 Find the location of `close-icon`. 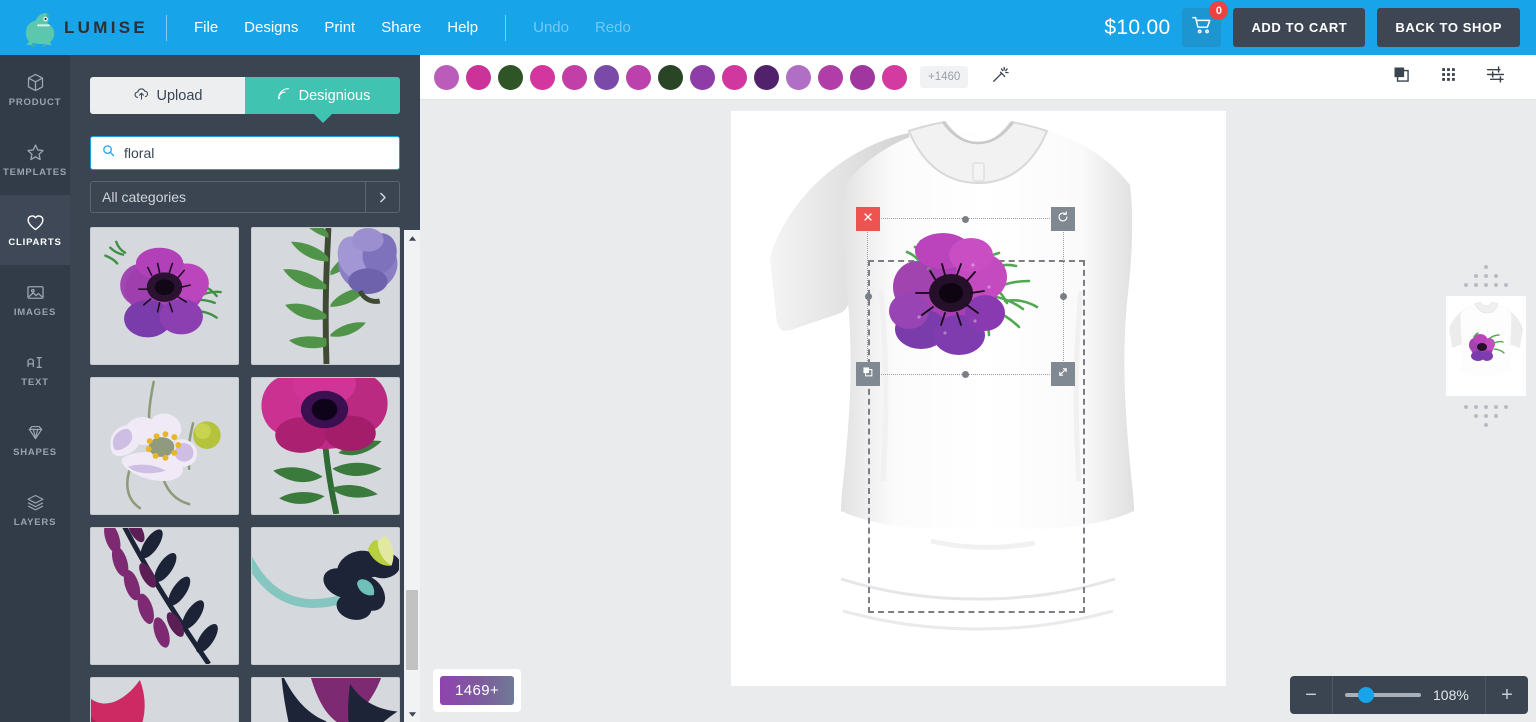

close-icon is located at coordinates (868, 219).